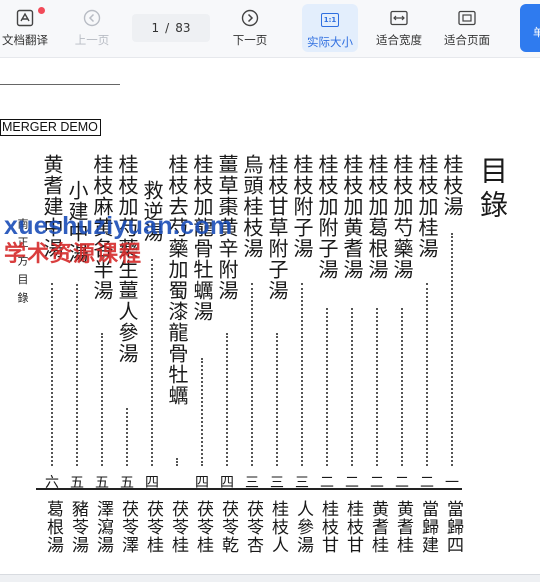 The height and width of the screenshot is (582, 540). What do you see at coordinates (92, 30) in the screenshot?
I see `prev-page-button: 上一页` at bounding box center [92, 30].